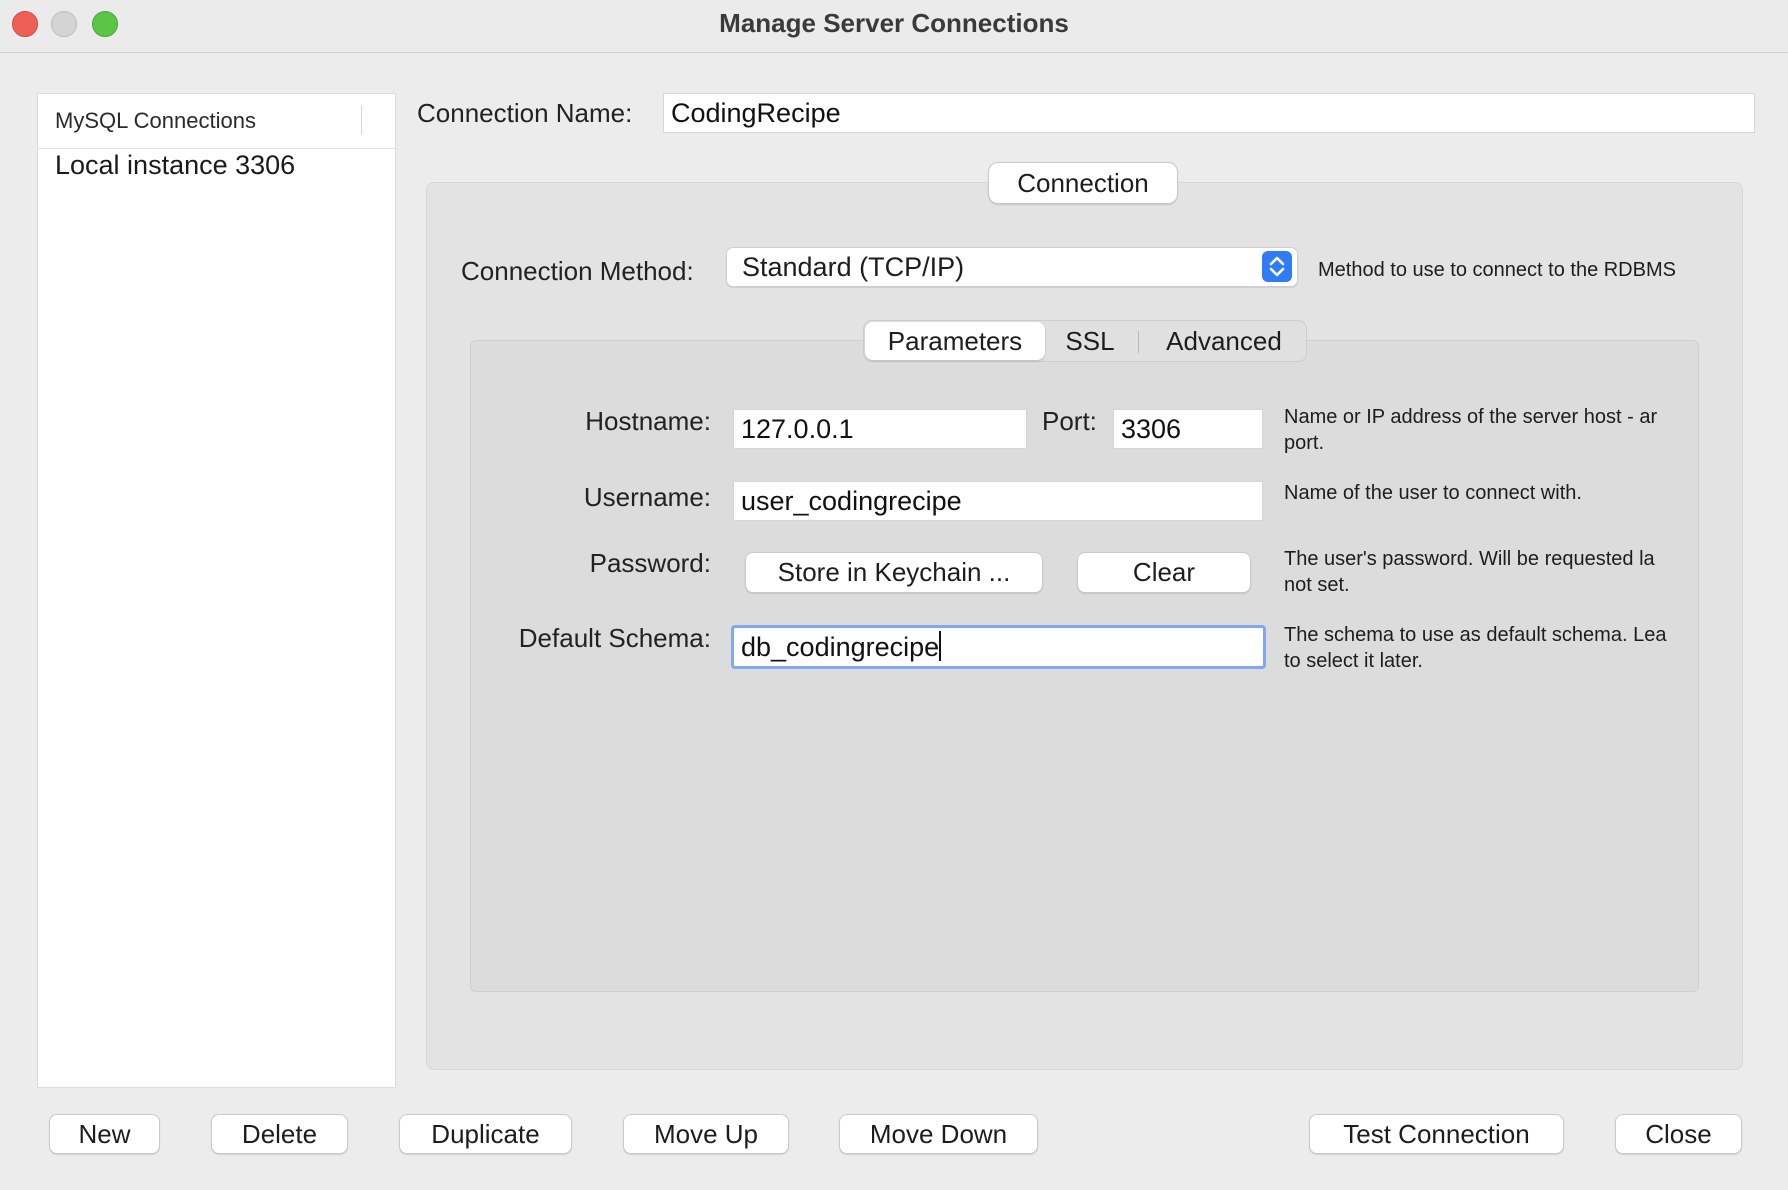  Describe the element at coordinates (940, 646) in the screenshot. I see `text-cursor` at that location.